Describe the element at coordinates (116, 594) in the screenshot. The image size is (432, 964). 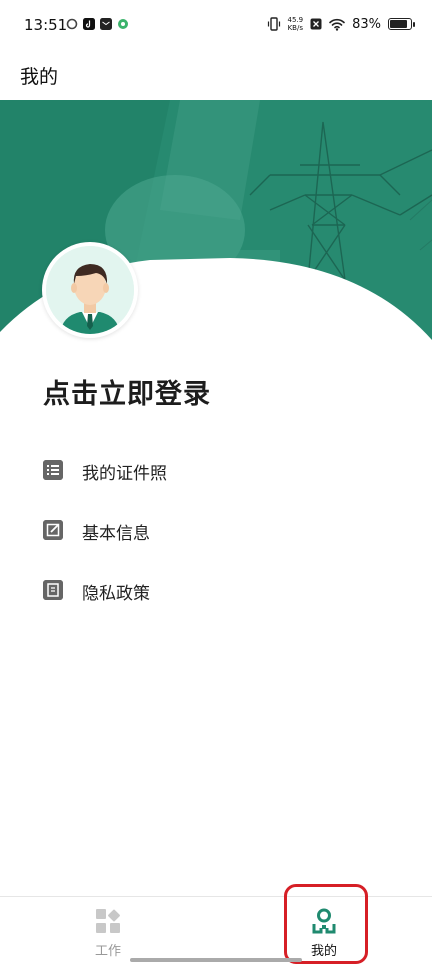
I see `menu-item-label: 隐私政策` at that location.